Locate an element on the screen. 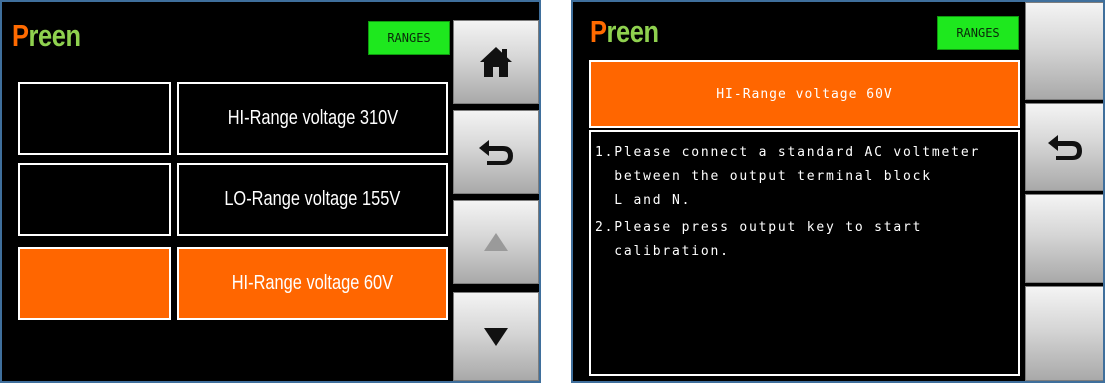 This screenshot has height=383, width=1105. arrow-down-icon is located at coordinates (496, 336).